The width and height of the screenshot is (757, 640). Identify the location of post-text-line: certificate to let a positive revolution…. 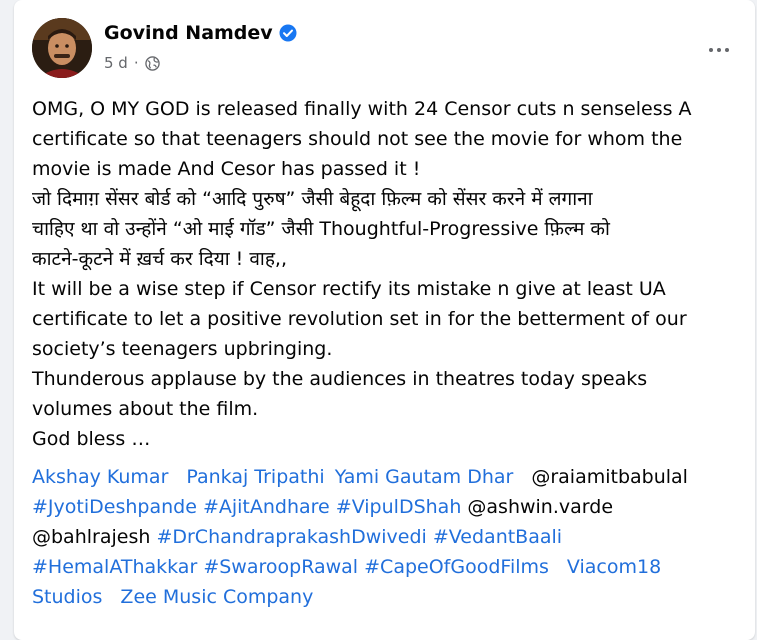
(359, 319).